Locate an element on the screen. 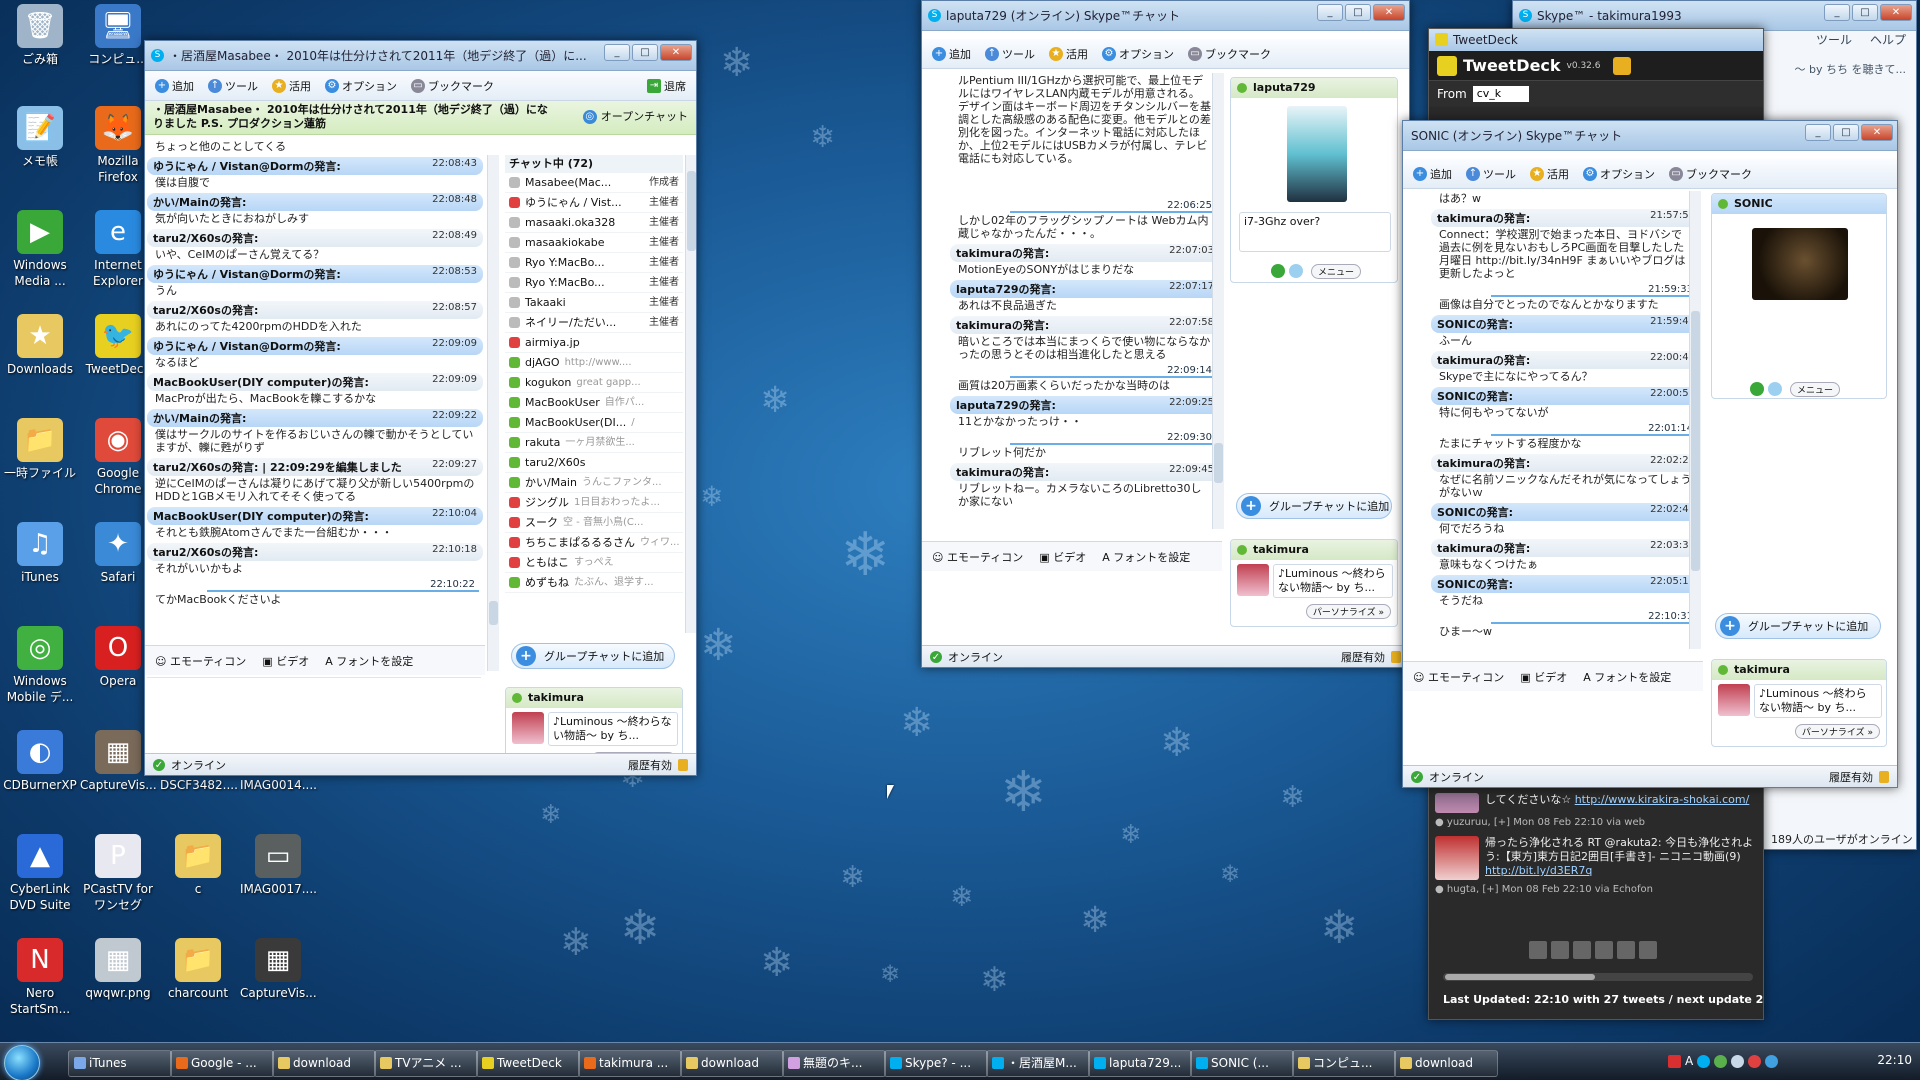 The height and width of the screenshot is (1080, 1920). tweet-link: http://www.kirakira-shokai.com/ is located at coordinates (1662, 799).